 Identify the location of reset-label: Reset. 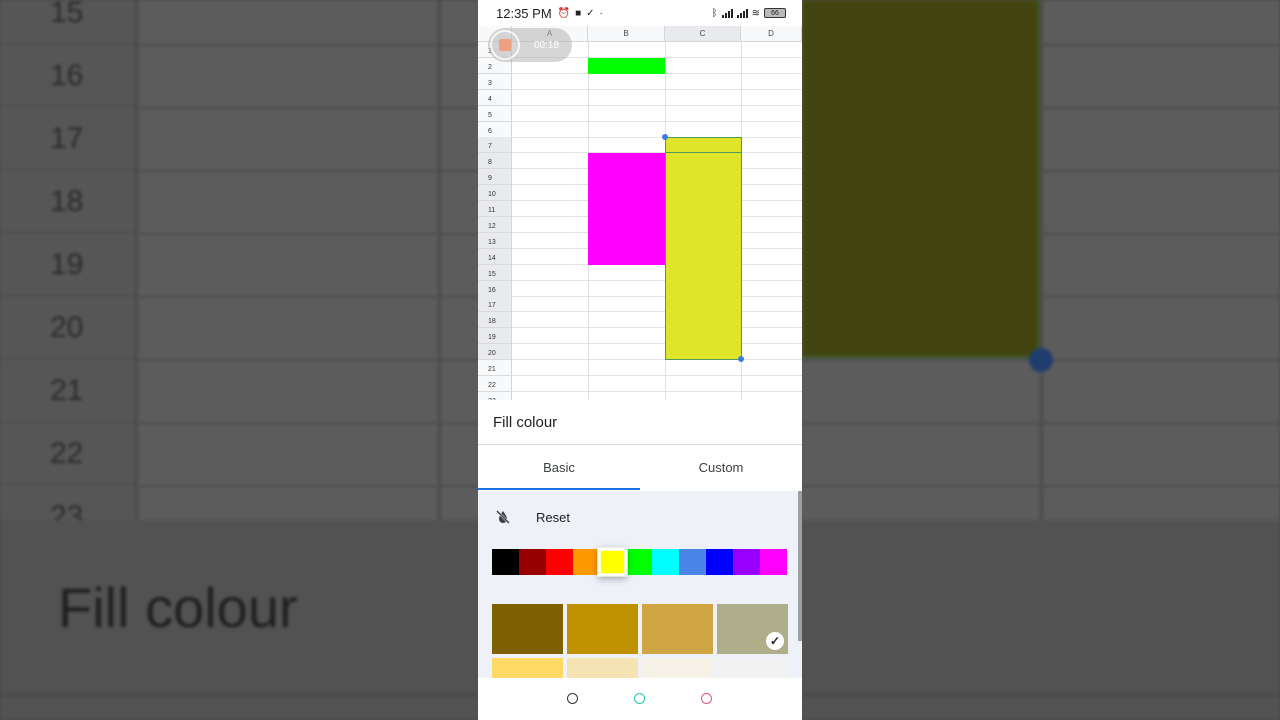
(553, 517).